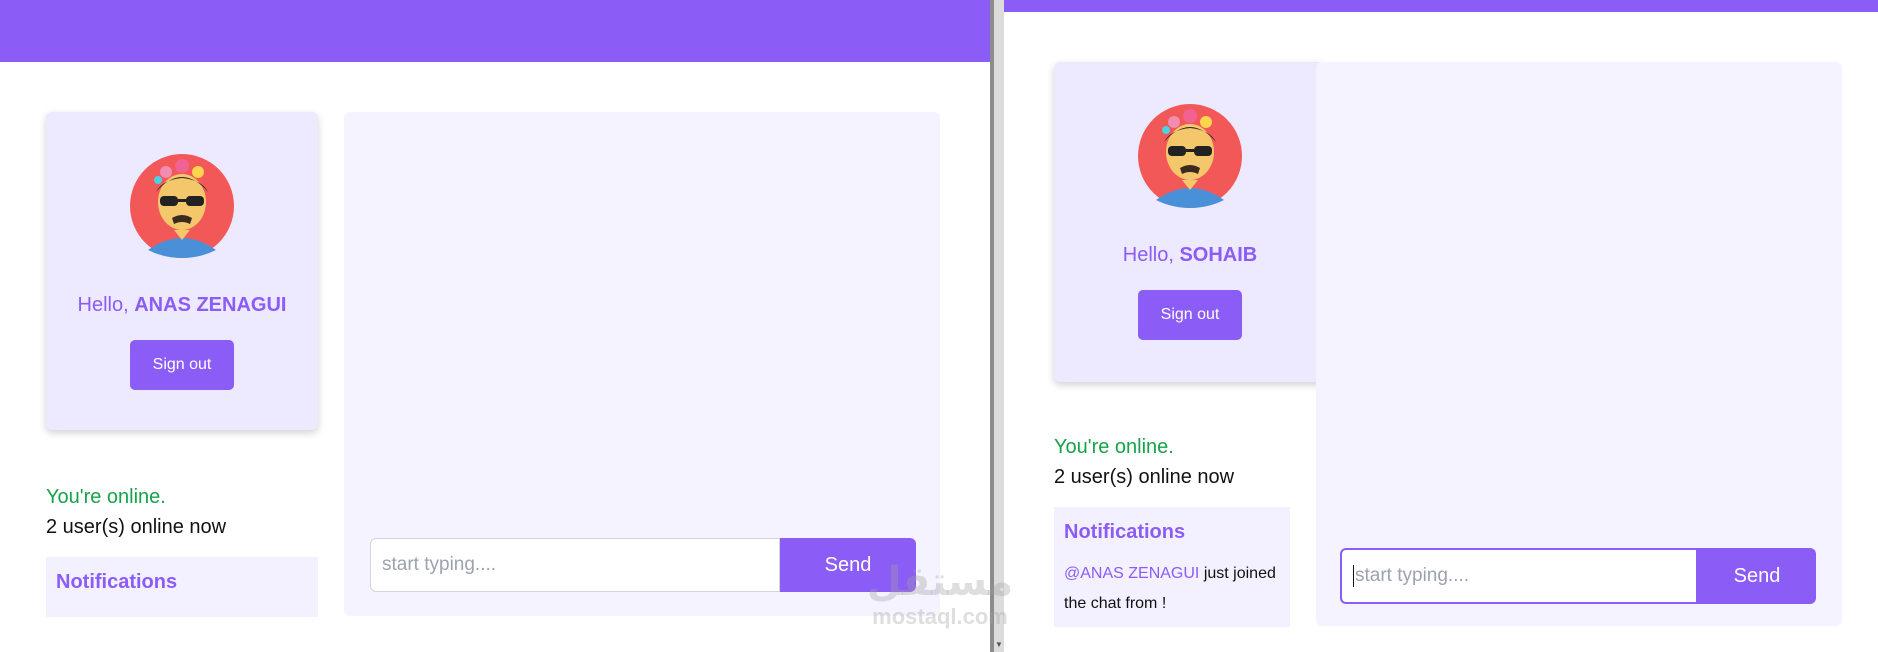 The height and width of the screenshot is (652, 1878). Describe the element at coordinates (1131, 573) in the screenshot. I see `notification-mention: @ANAS ZENAGUI` at that location.